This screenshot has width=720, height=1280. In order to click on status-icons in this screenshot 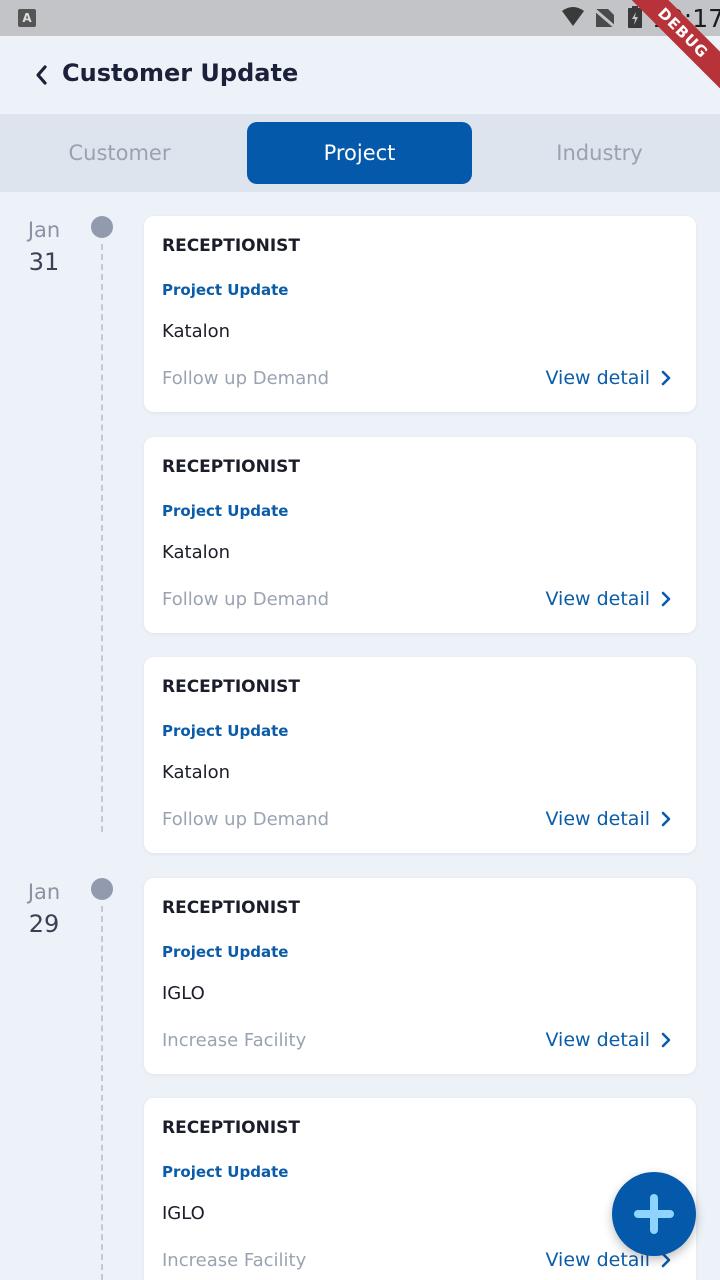, I will do `click(602, 18)`.